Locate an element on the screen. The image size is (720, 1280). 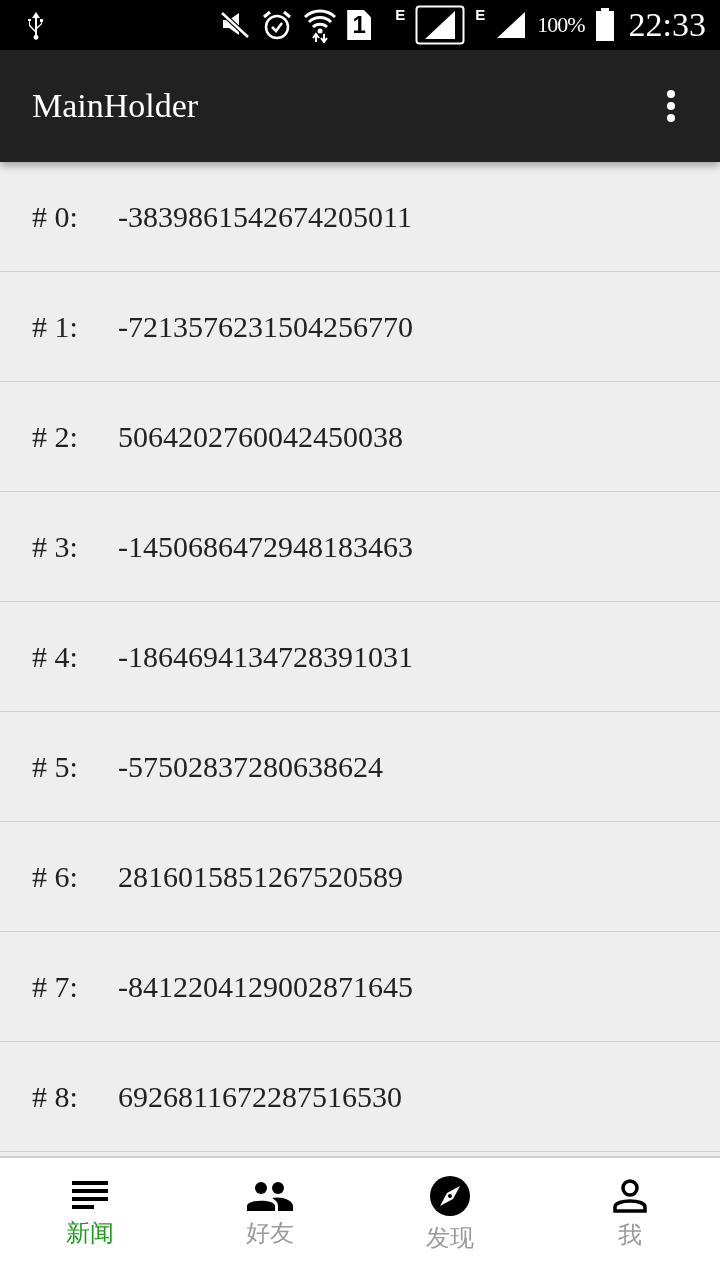
item-value: -3839861542674205011 is located at coordinates (265, 216).